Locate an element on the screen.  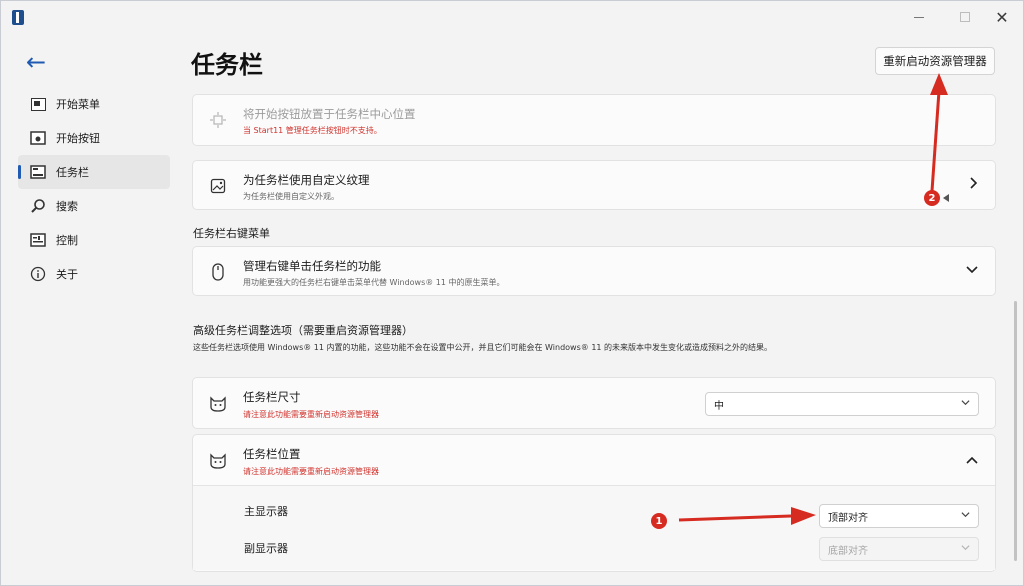
annotation-badge-1: 1 is located at coordinates (659, 521).